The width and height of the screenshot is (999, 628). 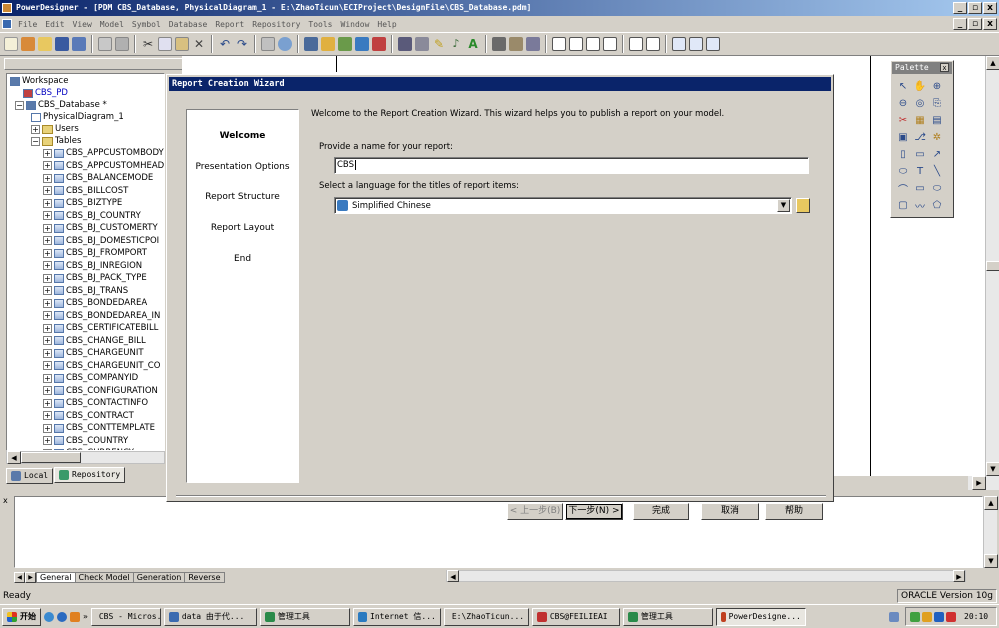 I want to click on model-icon, so click(x=311, y=44).